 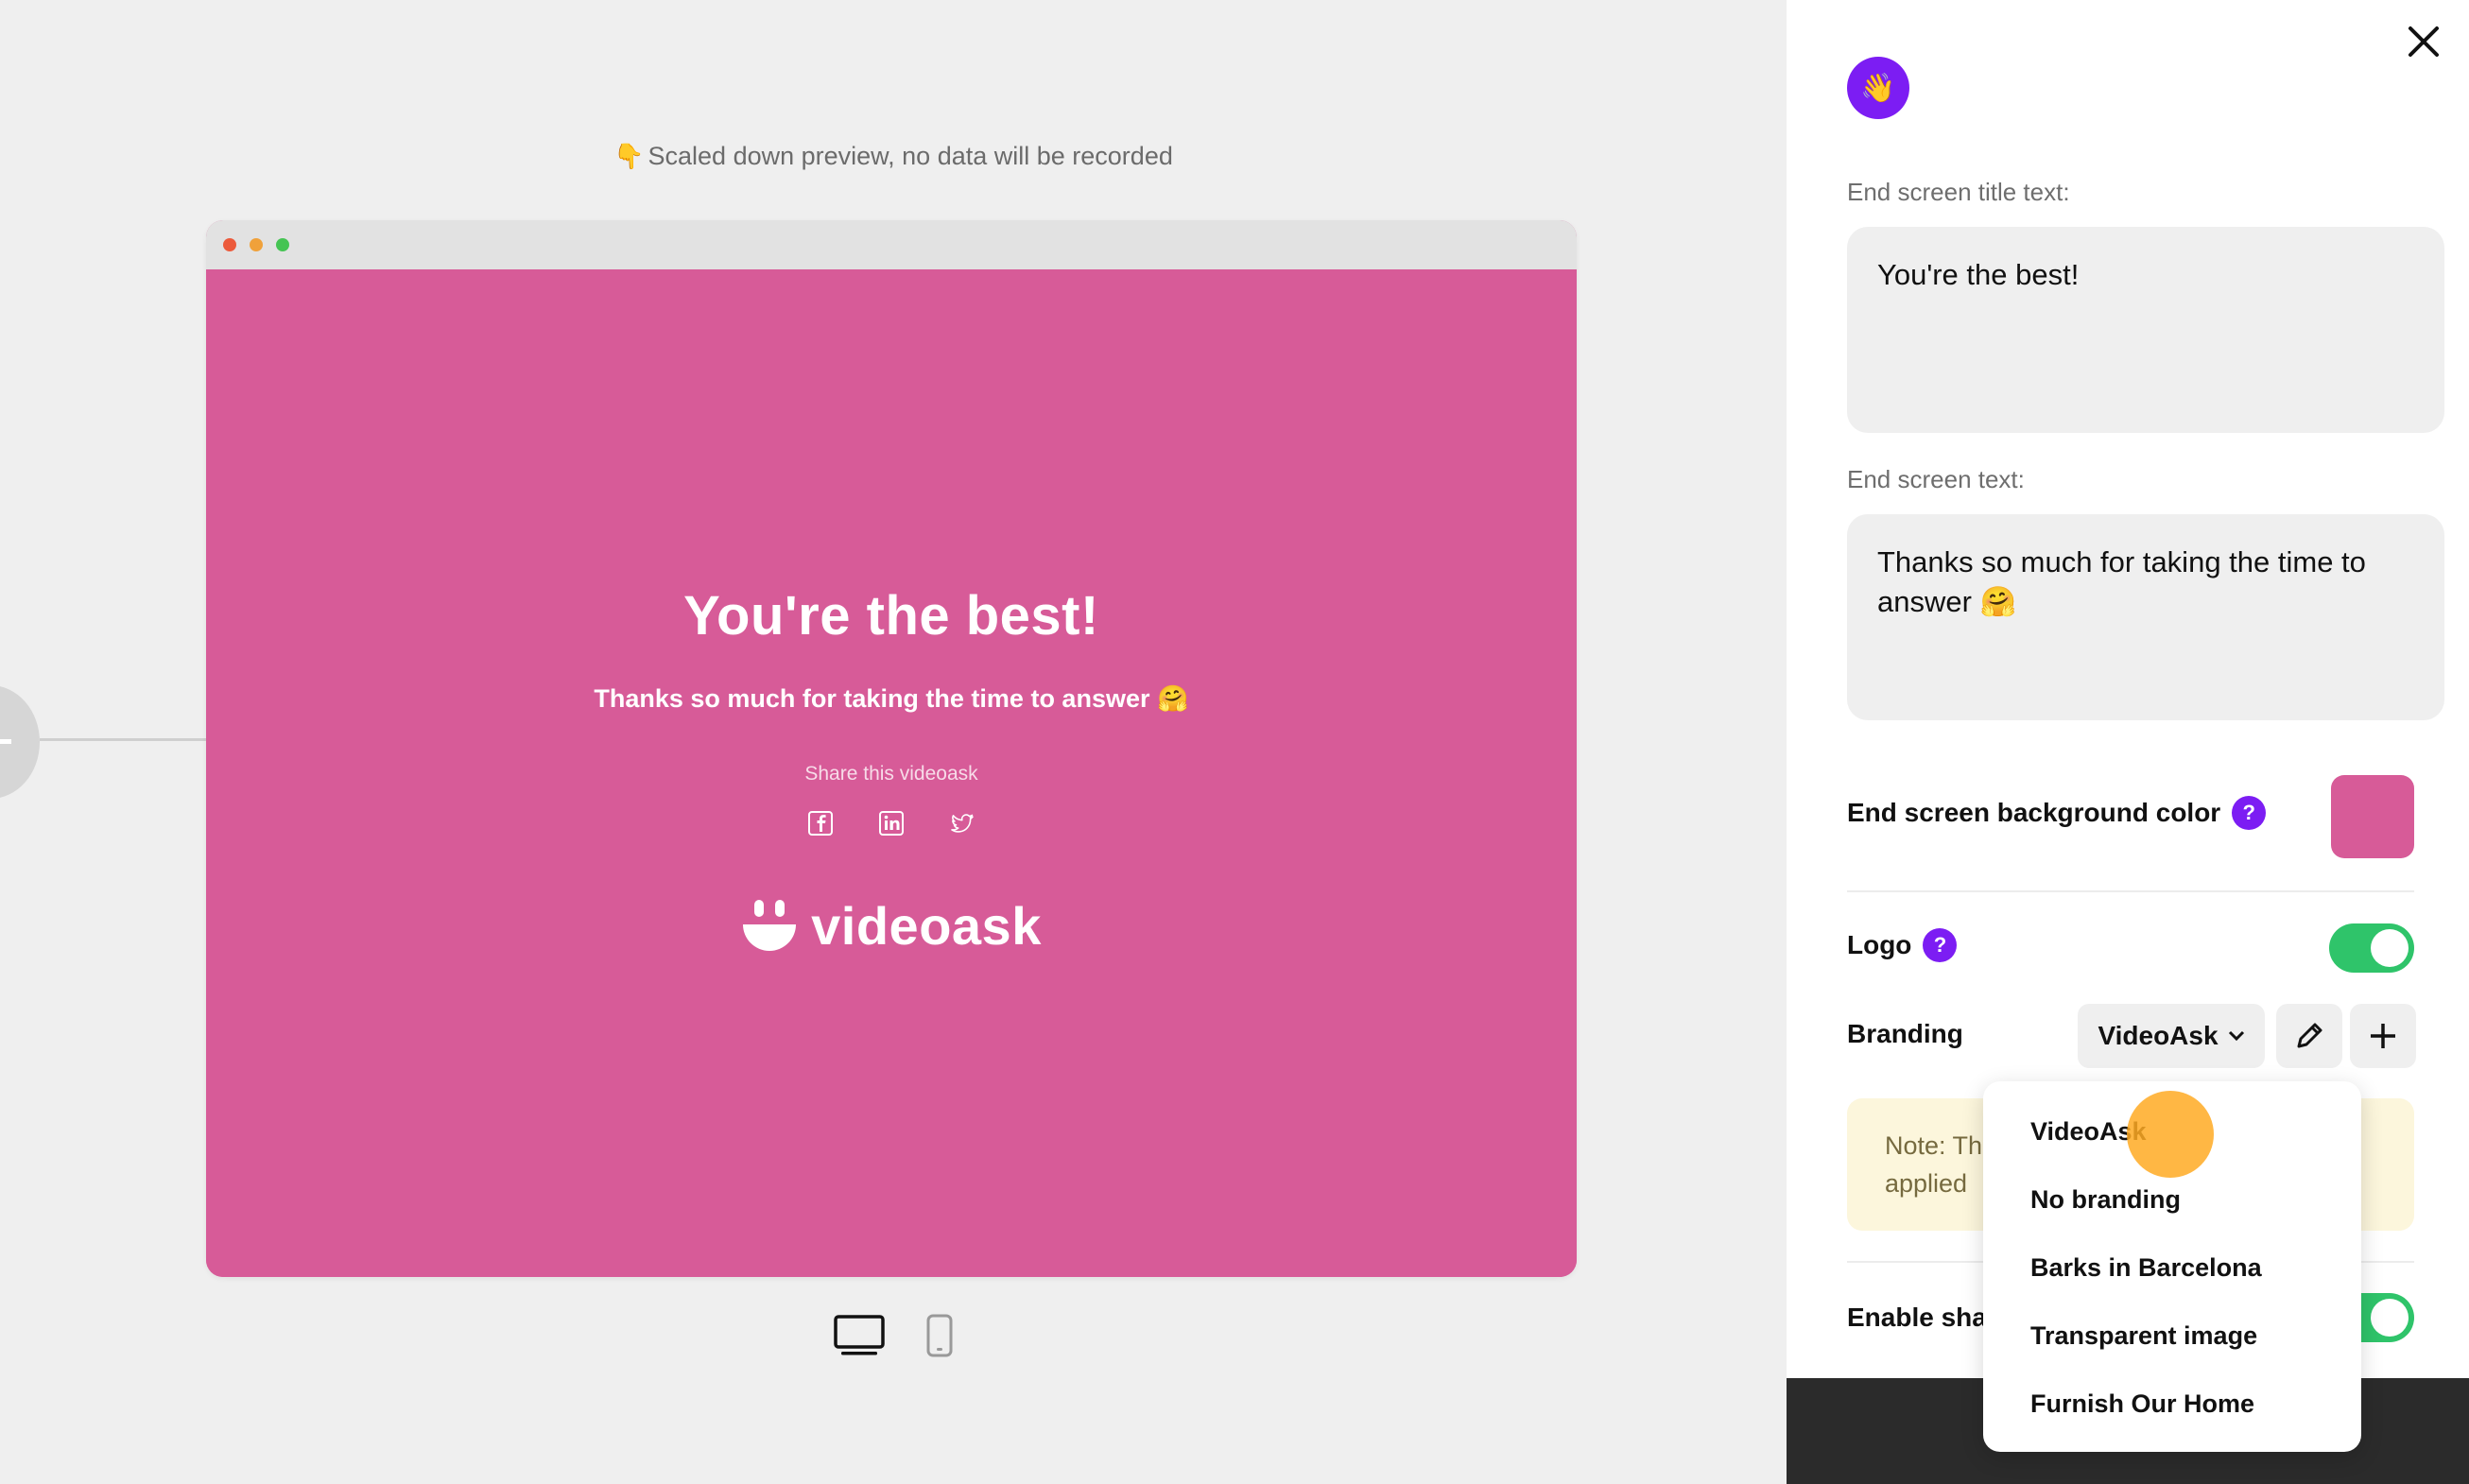 I want to click on bg-color-swatch, so click(x=2372, y=817).